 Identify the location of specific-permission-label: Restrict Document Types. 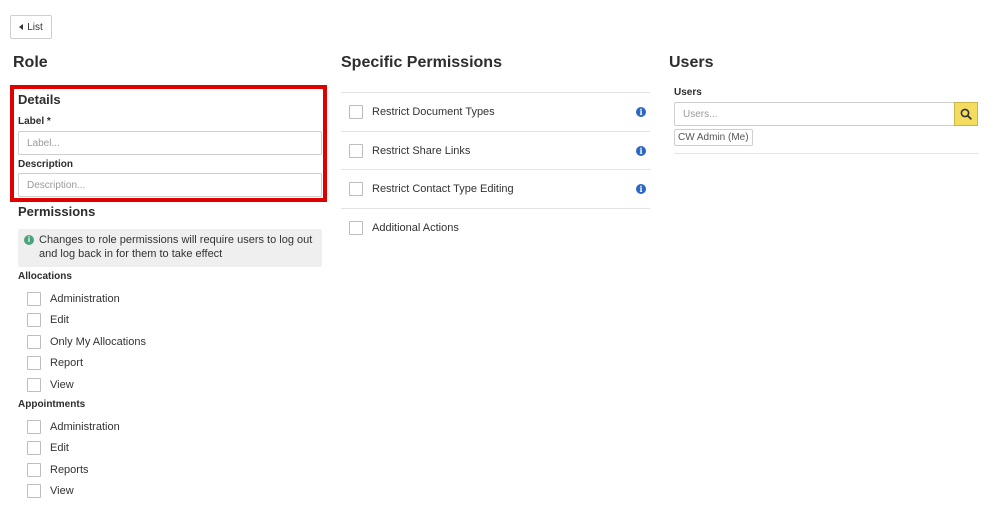
(433, 111).